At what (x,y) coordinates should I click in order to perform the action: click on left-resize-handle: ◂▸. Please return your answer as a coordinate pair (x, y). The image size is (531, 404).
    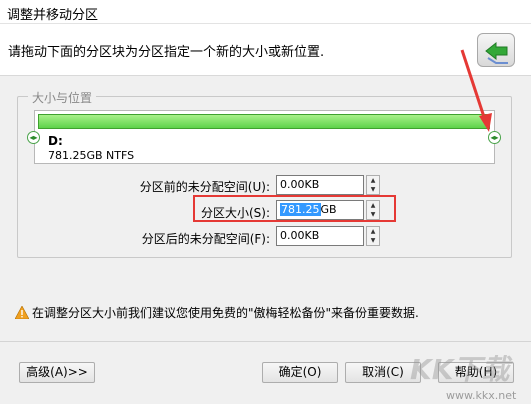
    Looking at the image, I should click on (33, 137).